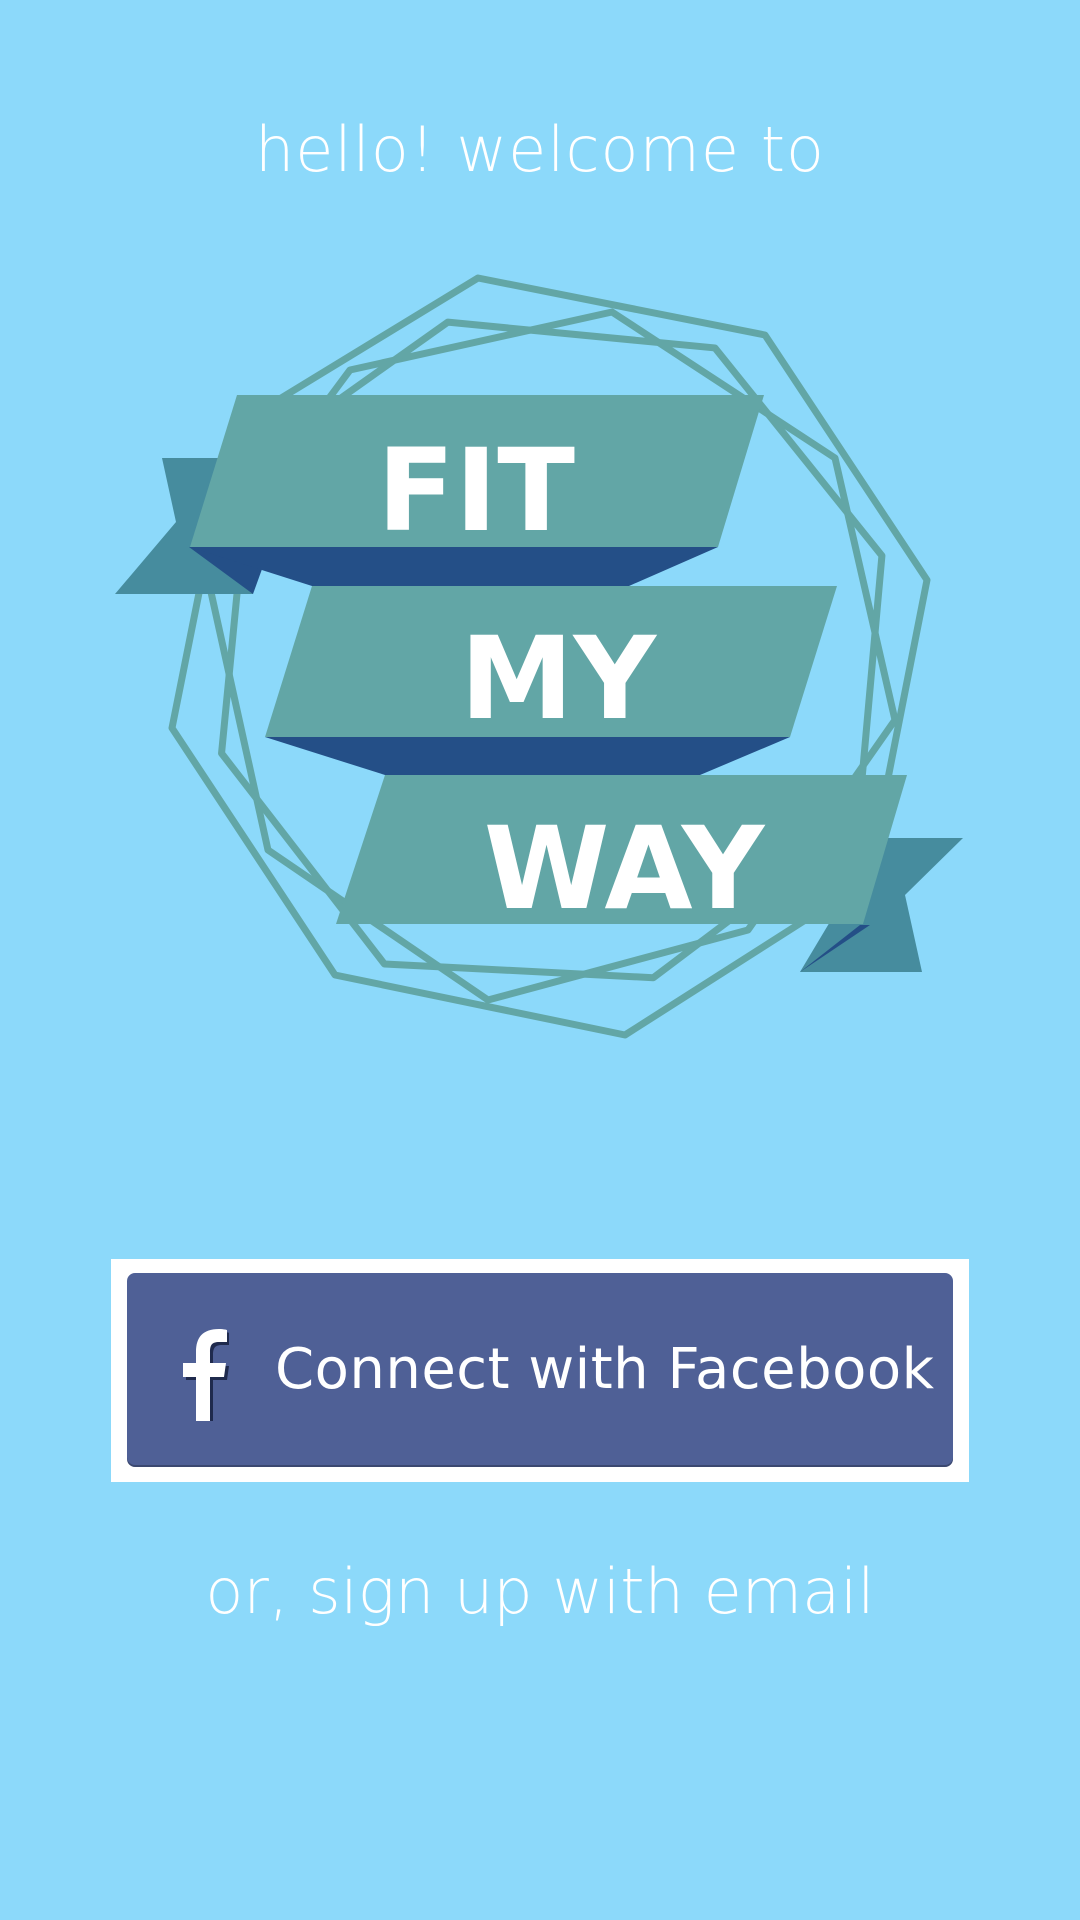  What do you see at coordinates (540, 1592) in the screenshot?
I see `email-signup-link: or, sign up with email` at bounding box center [540, 1592].